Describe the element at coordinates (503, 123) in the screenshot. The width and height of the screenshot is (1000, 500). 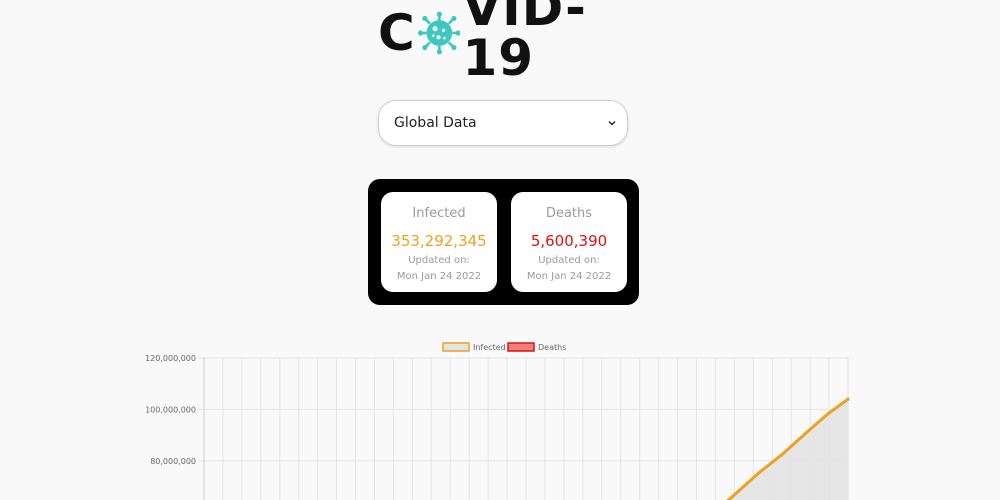
I see `region-select: Global Data` at that location.